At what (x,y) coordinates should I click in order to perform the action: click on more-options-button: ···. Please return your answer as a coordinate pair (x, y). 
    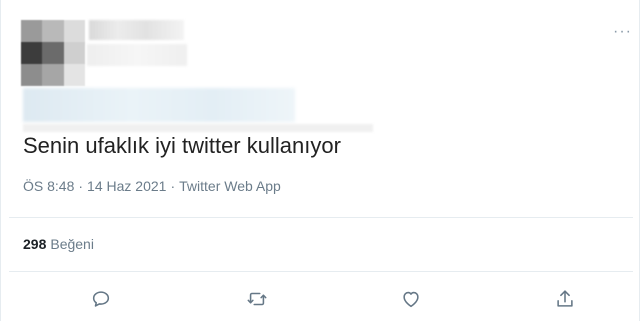
    Looking at the image, I should click on (626, 31).